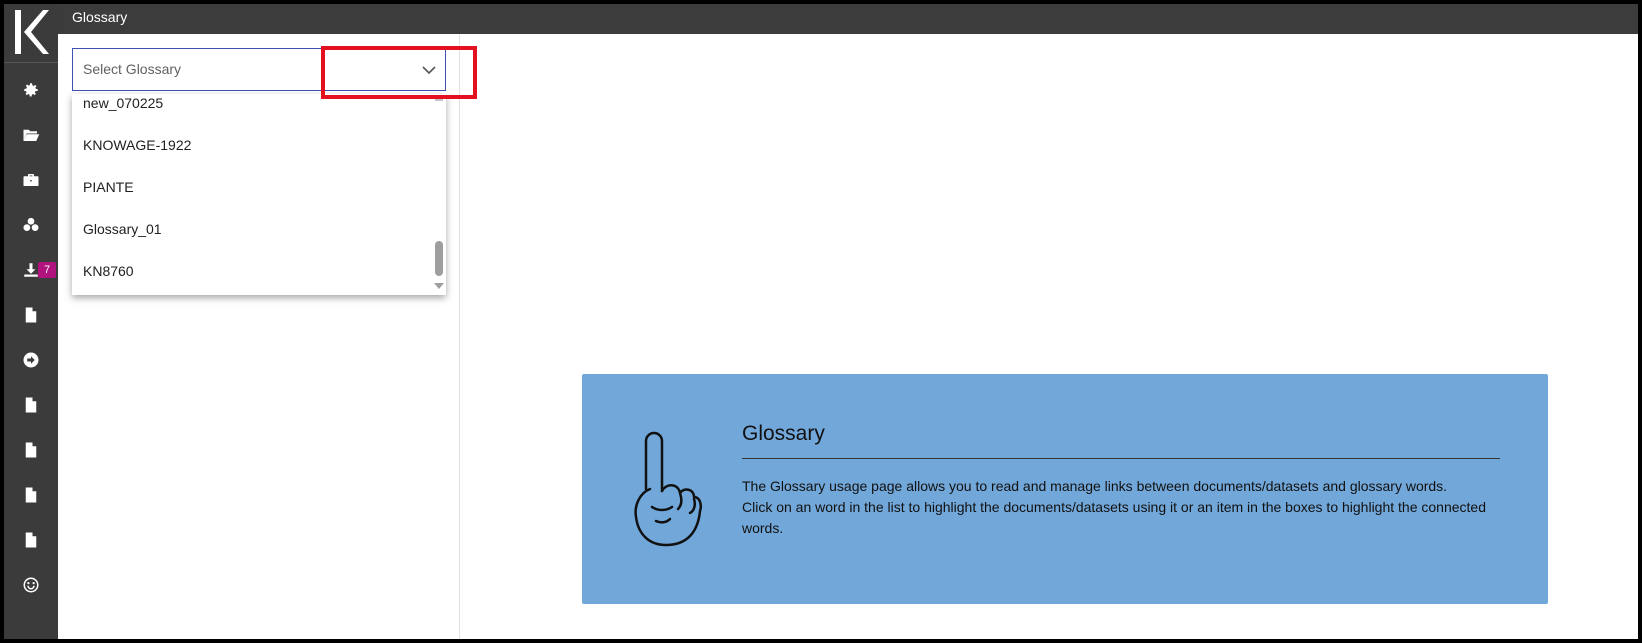 The height and width of the screenshot is (643, 1642). Describe the element at coordinates (47, 270) in the screenshot. I see `downloads-badge: 7` at that location.